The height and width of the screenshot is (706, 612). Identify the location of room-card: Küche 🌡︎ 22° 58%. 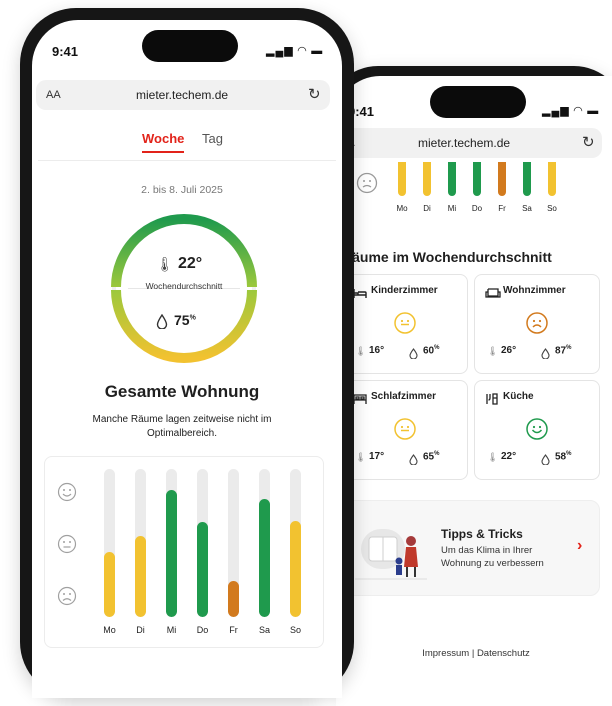
(537, 430).